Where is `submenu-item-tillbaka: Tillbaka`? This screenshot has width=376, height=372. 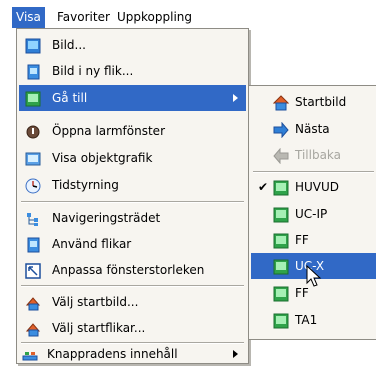
submenu-item-tillbaka: Tillbaka is located at coordinates (313, 155).